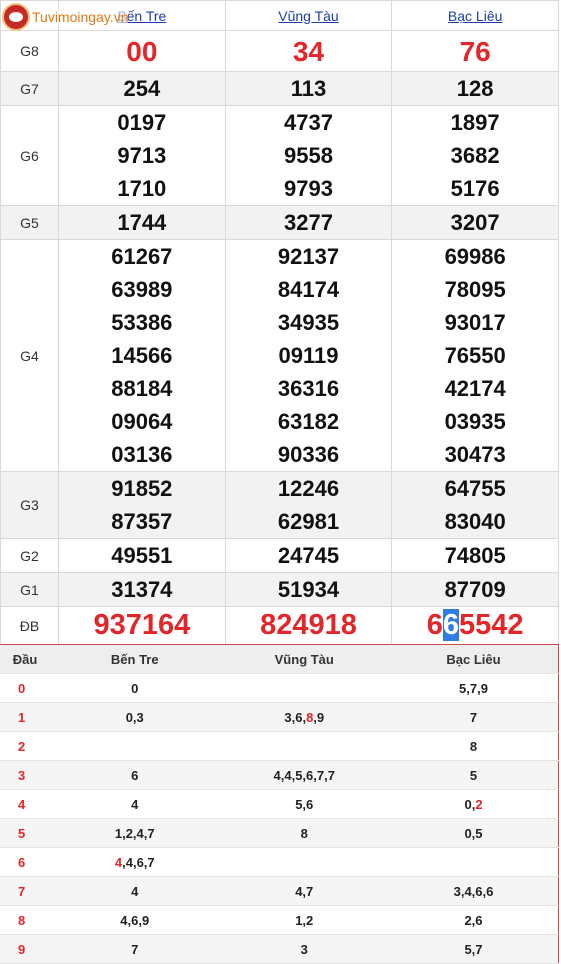 This screenshot has width=561, height=964. What do you see at coordinates (475, 16) in the screenshot?
I see `province-link-2: Bạc Liêu` at bounding box center [475, 16].